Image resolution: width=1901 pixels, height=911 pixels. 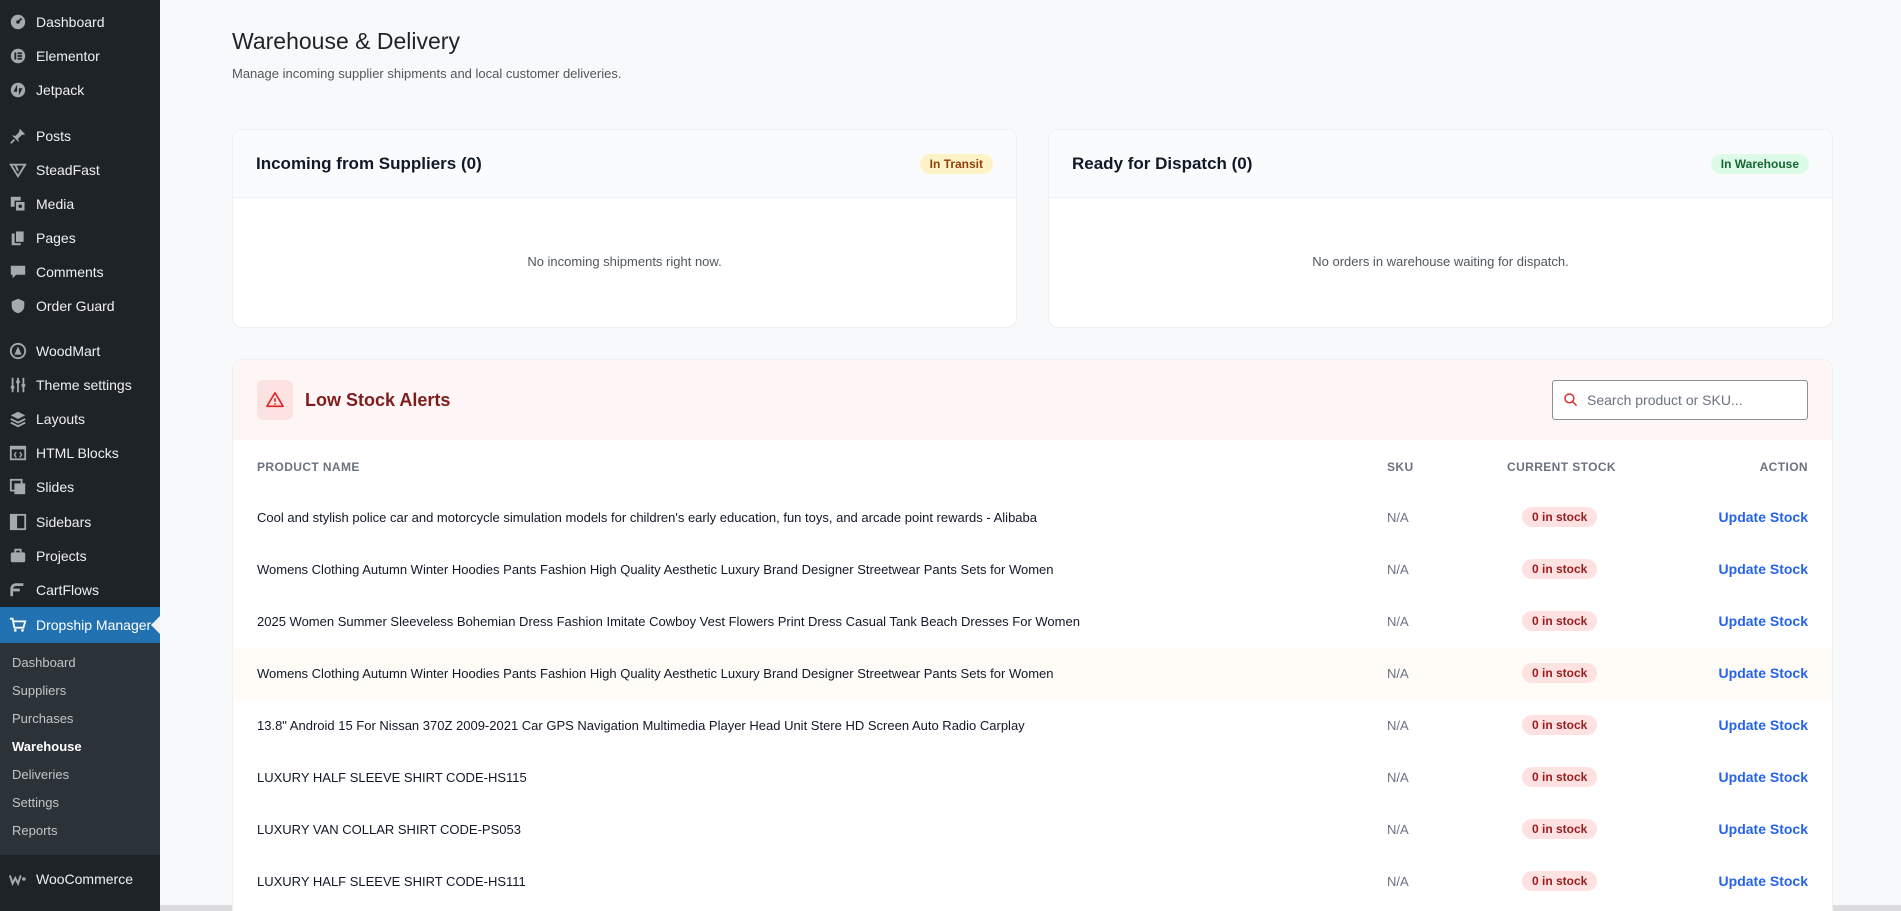 What do you see at coordinates (18, 306) in the screenshot?
I see `shield-icon` at bounding box center [18, 306].